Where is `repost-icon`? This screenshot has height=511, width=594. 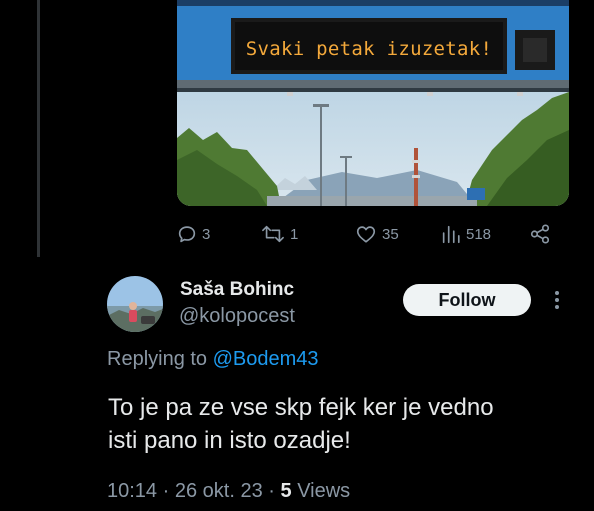
repost-icon is located at coordinates (273, 234).